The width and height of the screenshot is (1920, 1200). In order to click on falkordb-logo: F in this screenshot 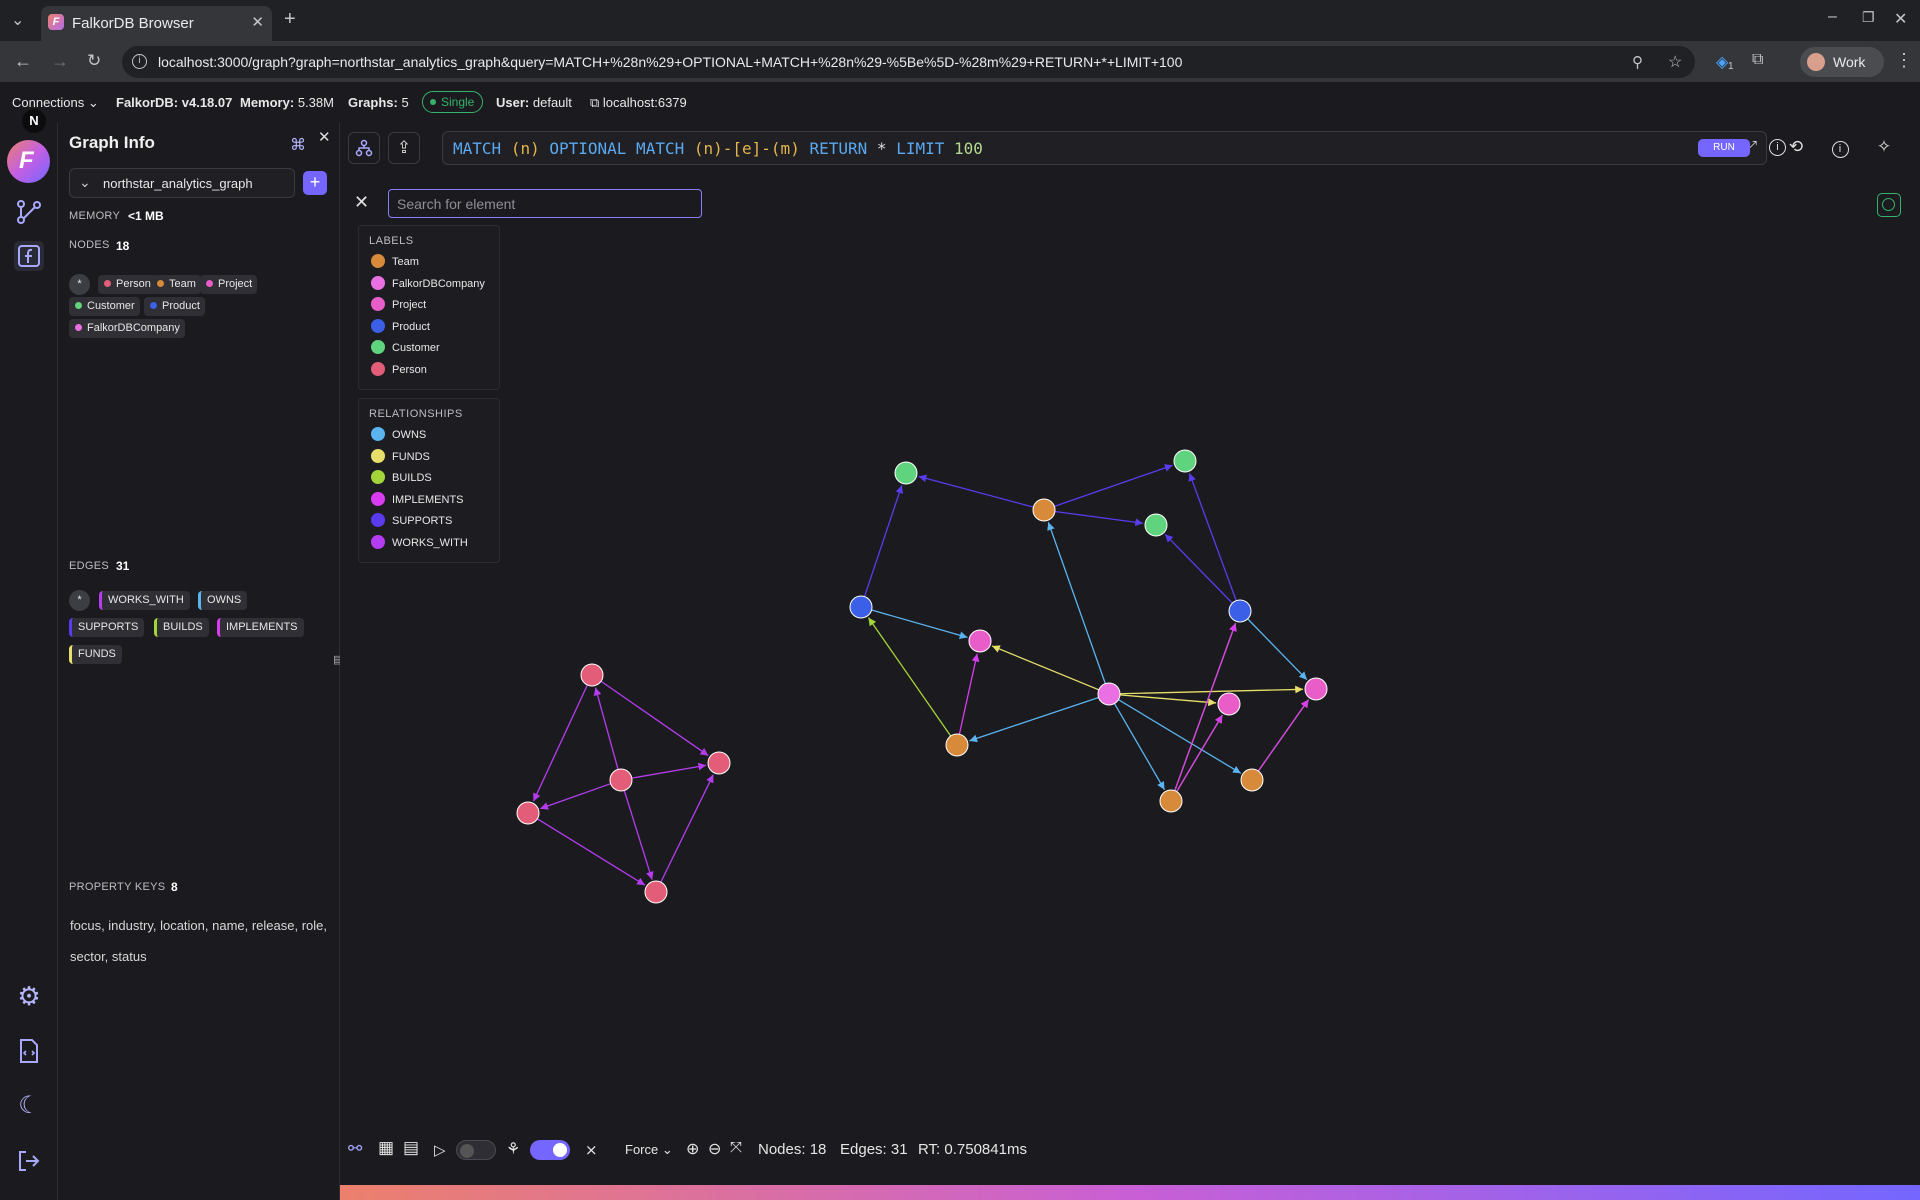, I will do `click(28, 161)`.